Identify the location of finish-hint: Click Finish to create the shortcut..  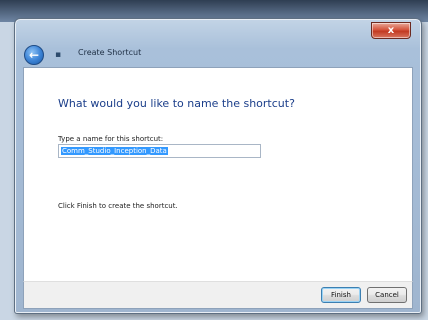
(118, 206).